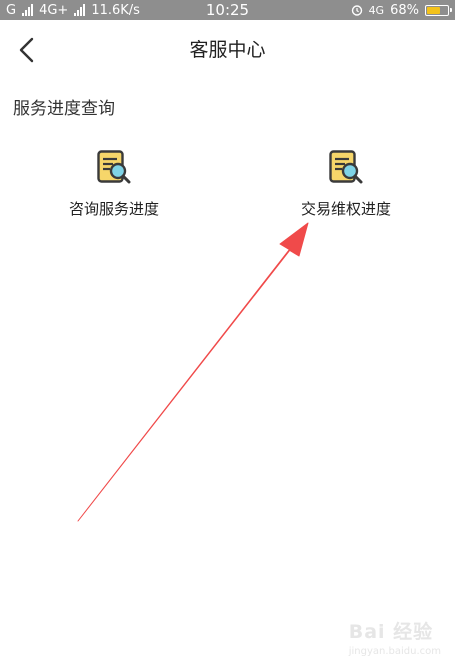 This screenshot has width=455, height=669. Describe the element at coordinates (64, 109) in the screenshot. I see `section-title: 服务进度查询` at that location.